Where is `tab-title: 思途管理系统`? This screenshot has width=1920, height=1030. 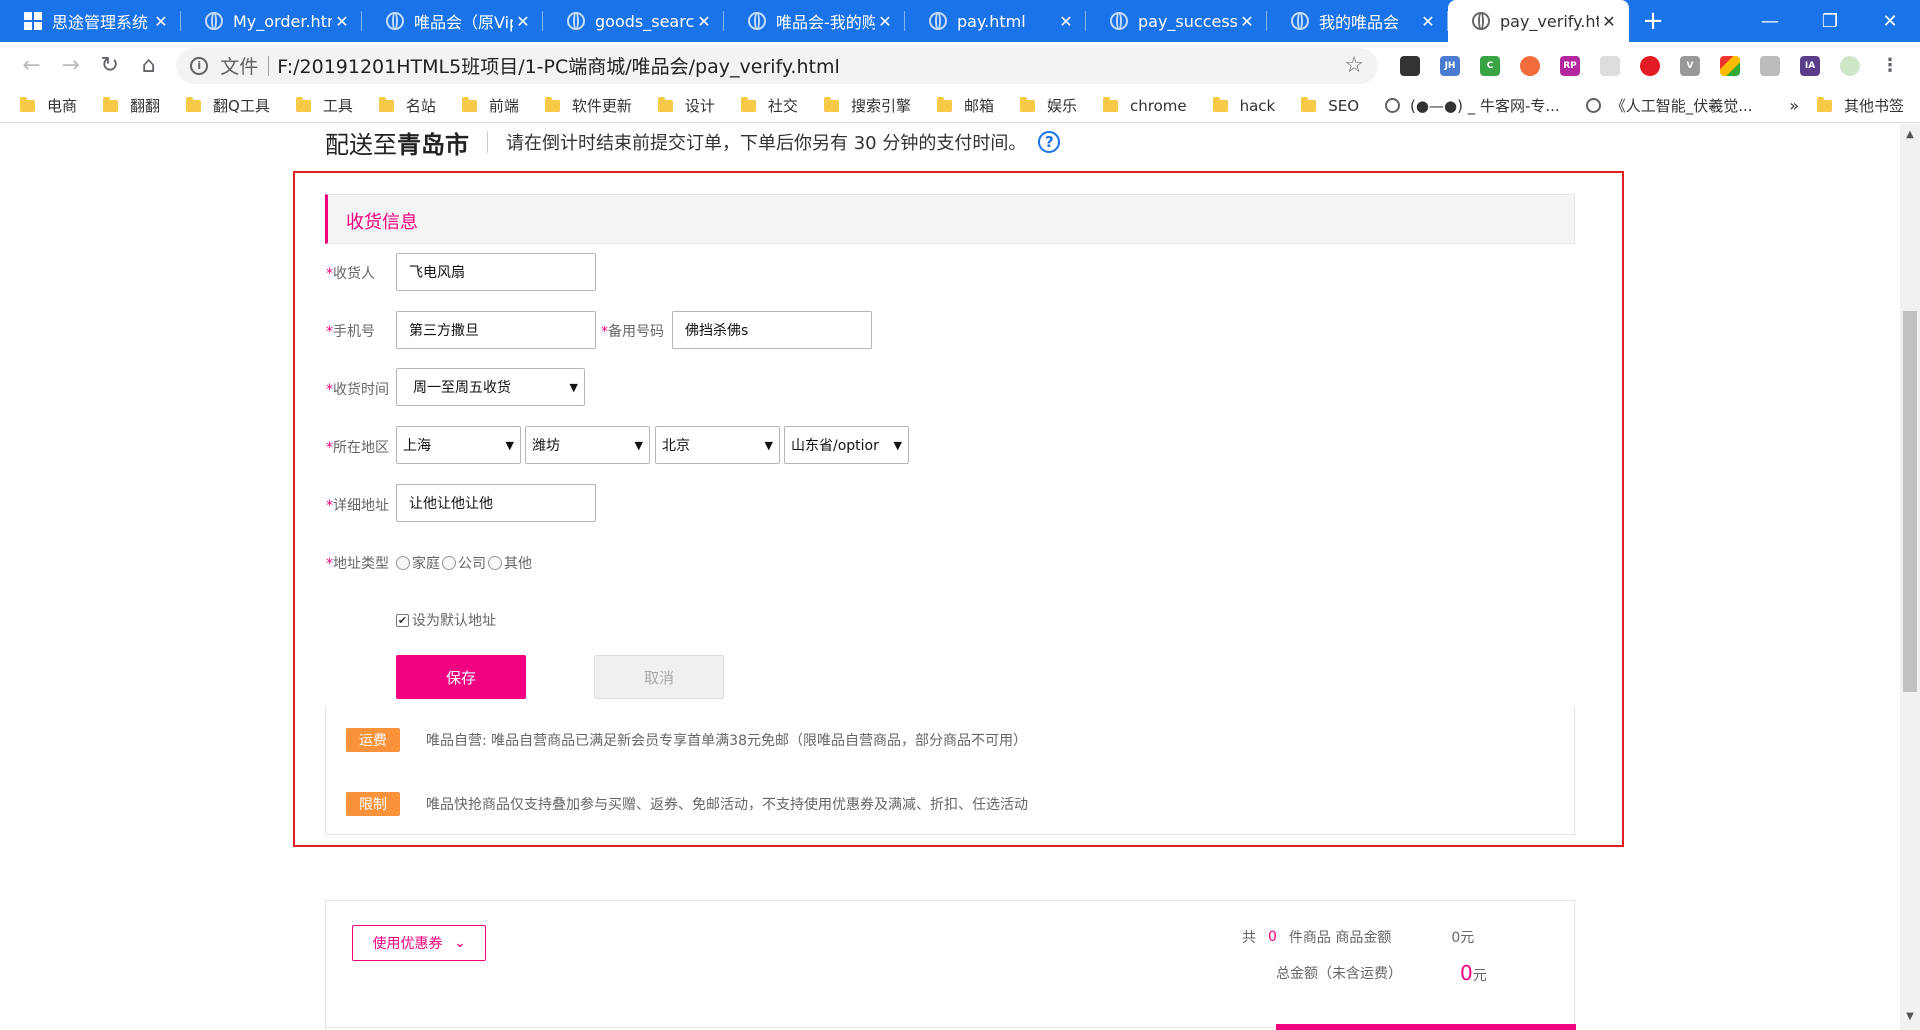 tab-title: 思途管理系统 is located at coordinates (100, 22).